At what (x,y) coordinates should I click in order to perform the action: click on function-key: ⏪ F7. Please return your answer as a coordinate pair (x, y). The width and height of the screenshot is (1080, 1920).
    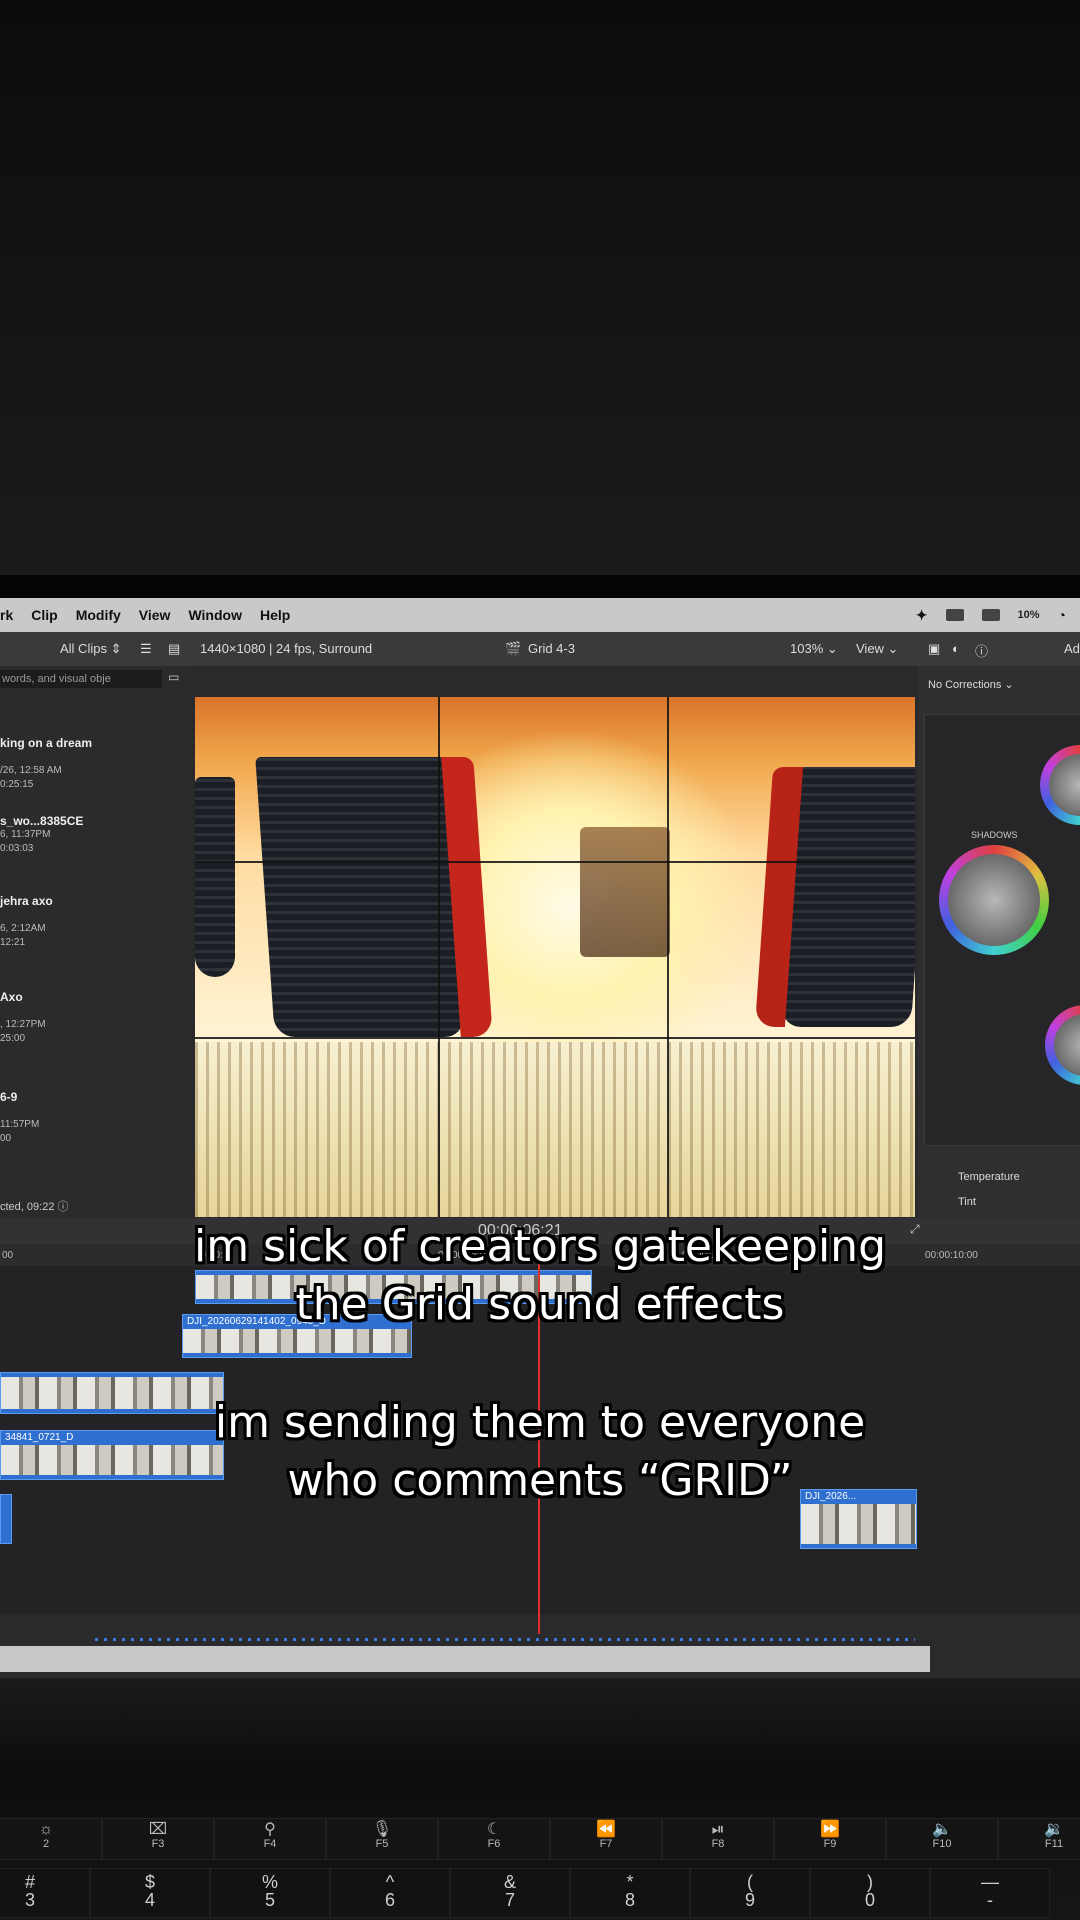
    Looking at the image, I should click on (606, 1839).